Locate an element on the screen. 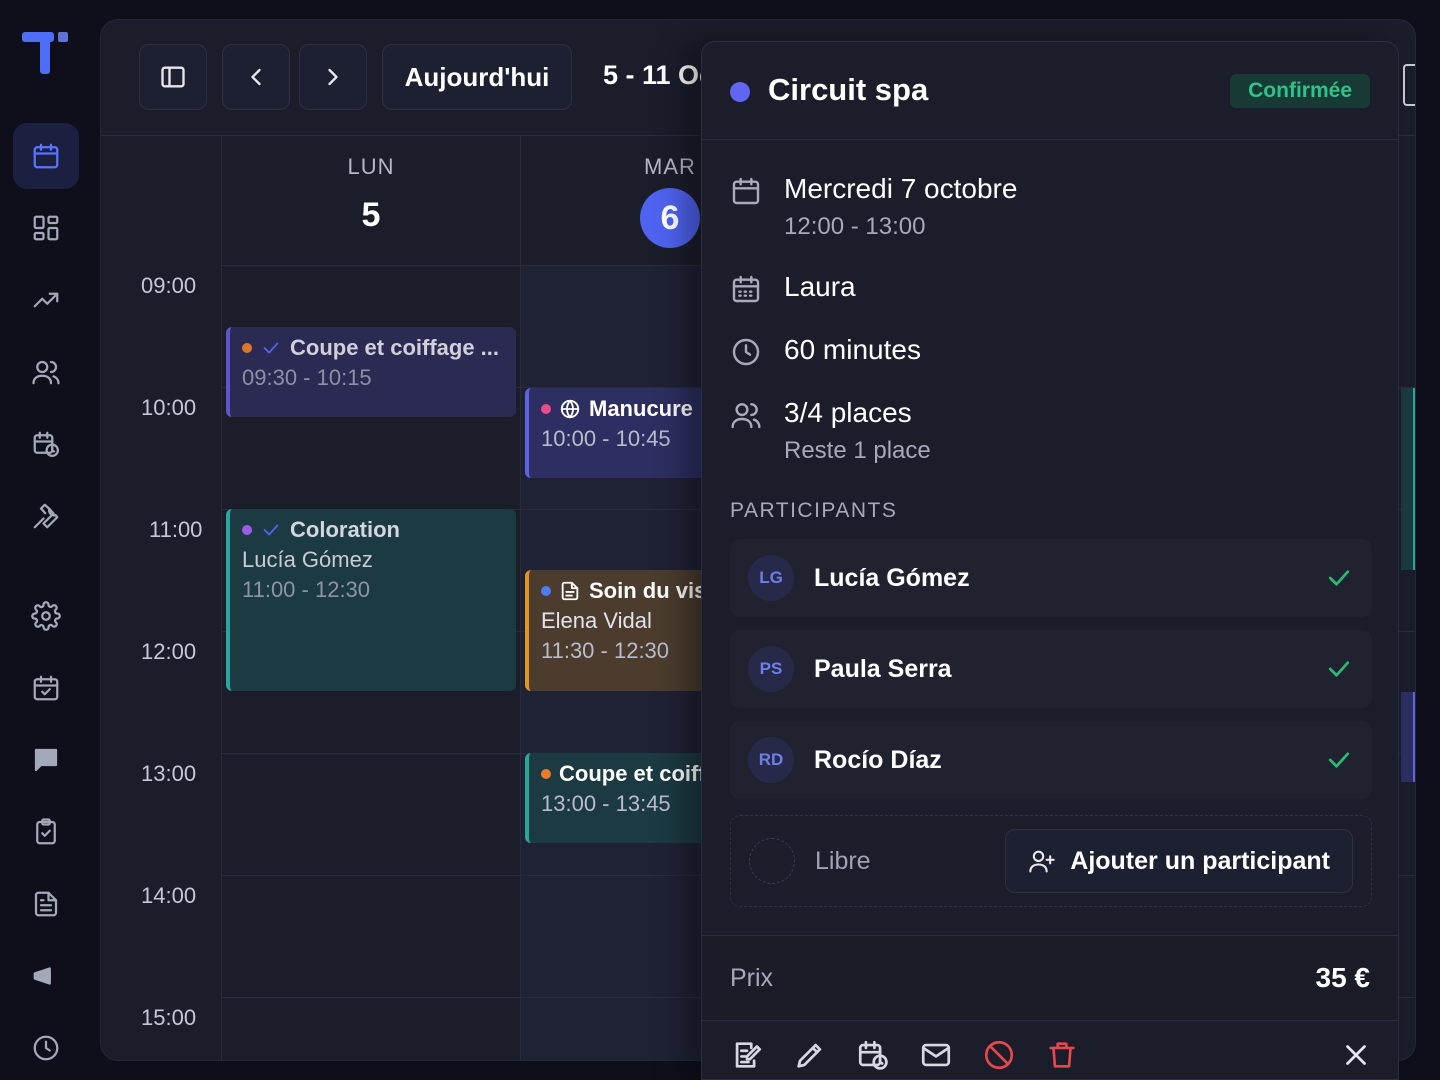  toggle-sidebar-button is located at coordinates (173, 77).